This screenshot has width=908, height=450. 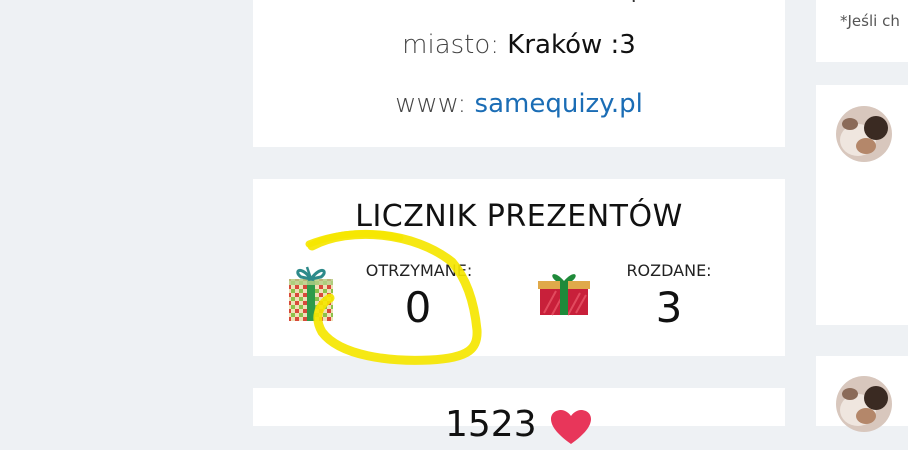 I want to click on website-label: www:, so click(x=431, y=104).